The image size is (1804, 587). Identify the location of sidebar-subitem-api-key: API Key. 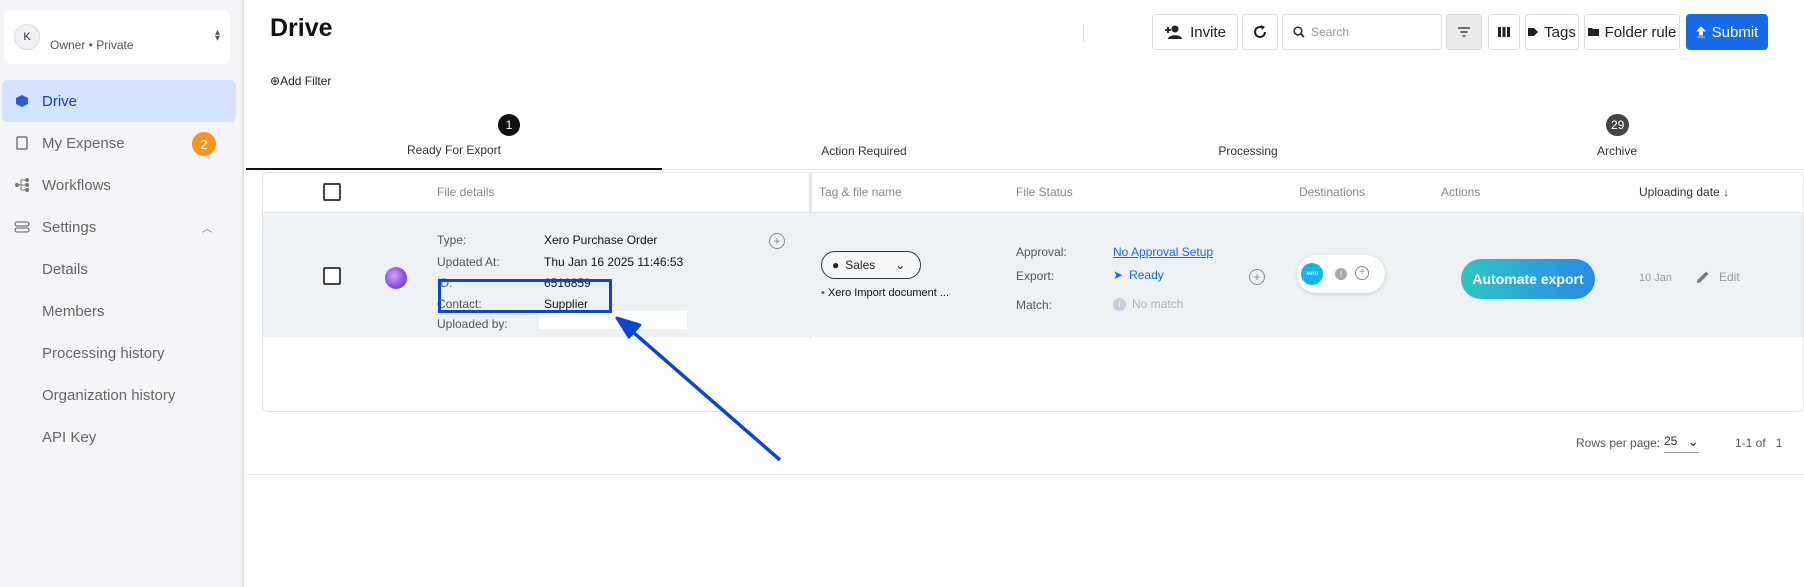
(122, 437).